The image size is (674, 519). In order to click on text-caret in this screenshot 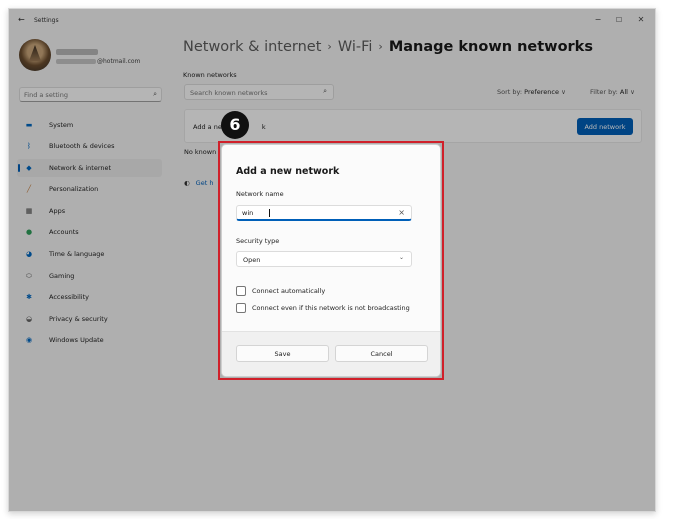, I will do `click(269, 213)`.